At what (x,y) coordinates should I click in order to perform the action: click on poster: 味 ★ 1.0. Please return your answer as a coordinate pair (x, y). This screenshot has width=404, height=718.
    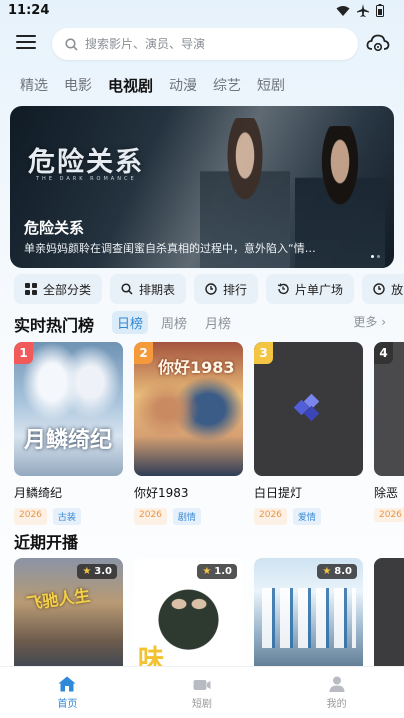
    Looking at the image, I should click on (188, 614).